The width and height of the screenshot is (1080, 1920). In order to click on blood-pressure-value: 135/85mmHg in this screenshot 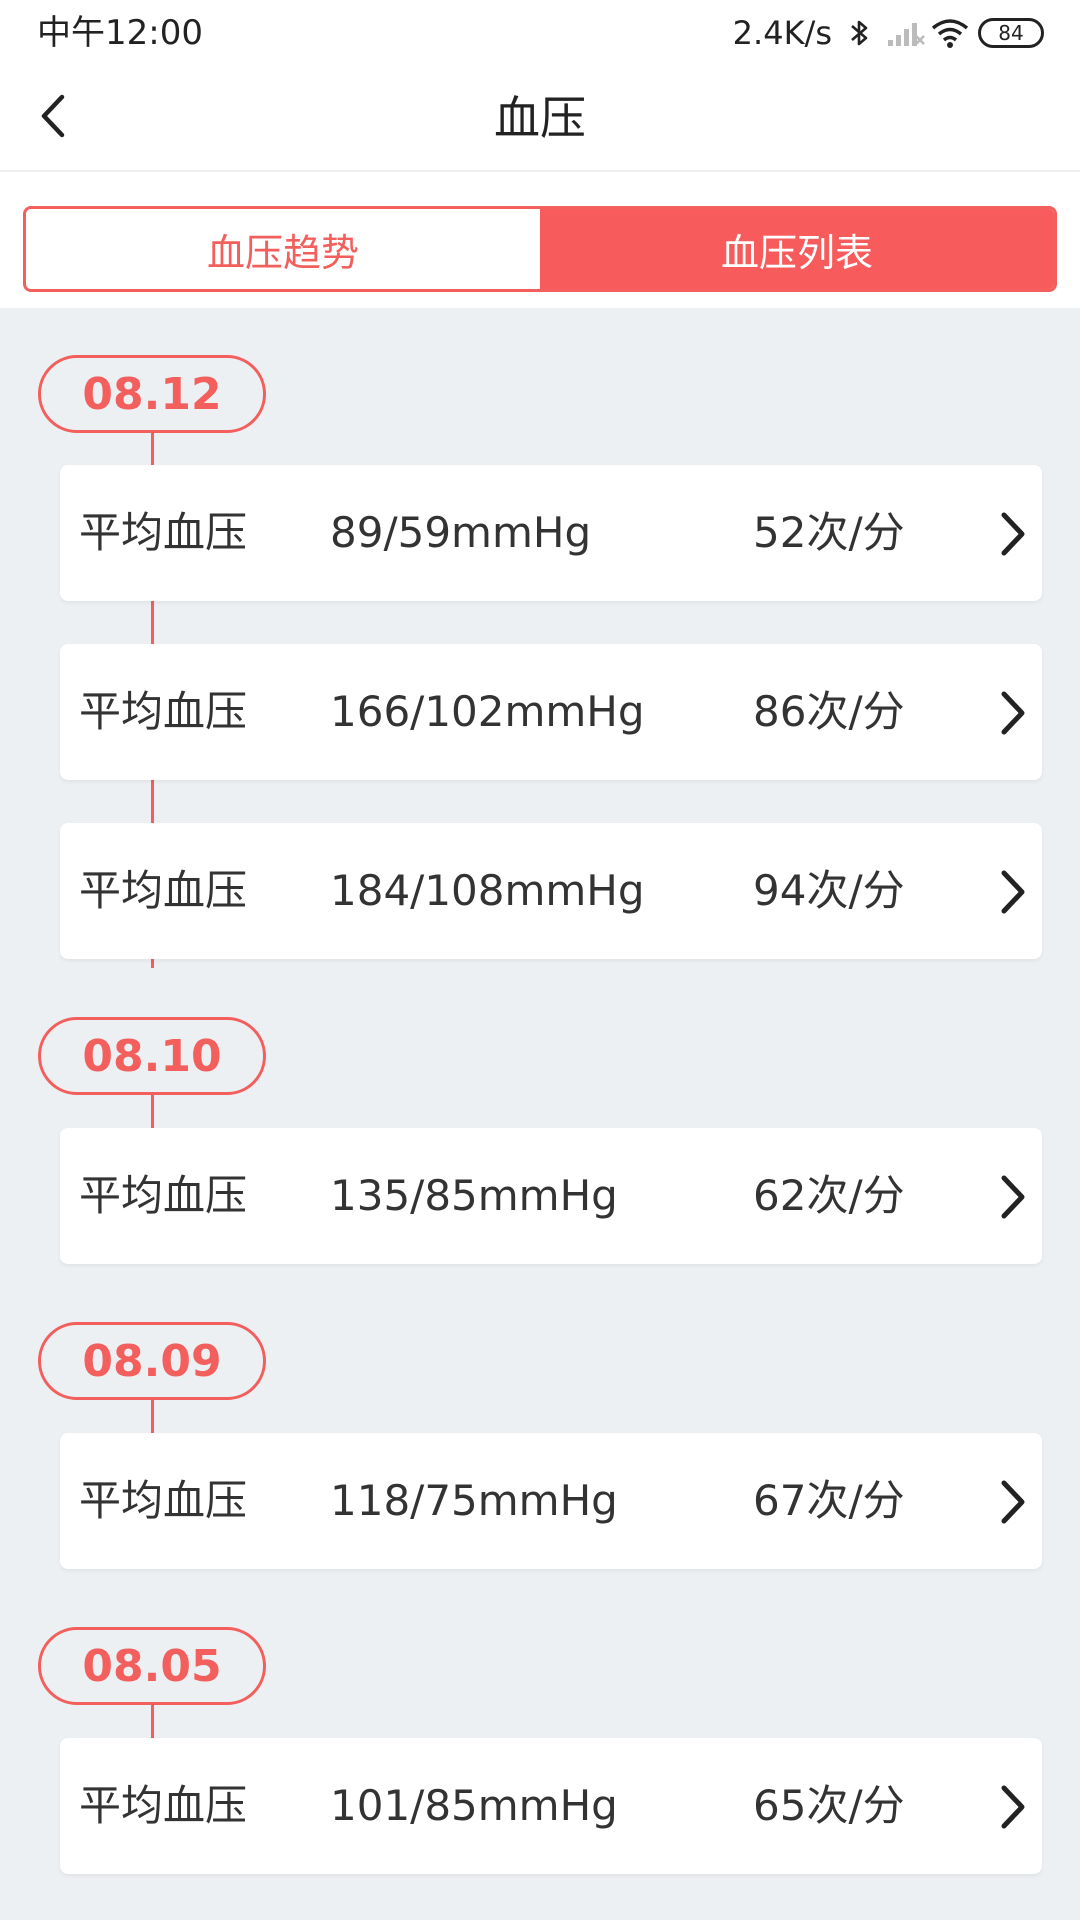, I will do `click(474, 1195)`.